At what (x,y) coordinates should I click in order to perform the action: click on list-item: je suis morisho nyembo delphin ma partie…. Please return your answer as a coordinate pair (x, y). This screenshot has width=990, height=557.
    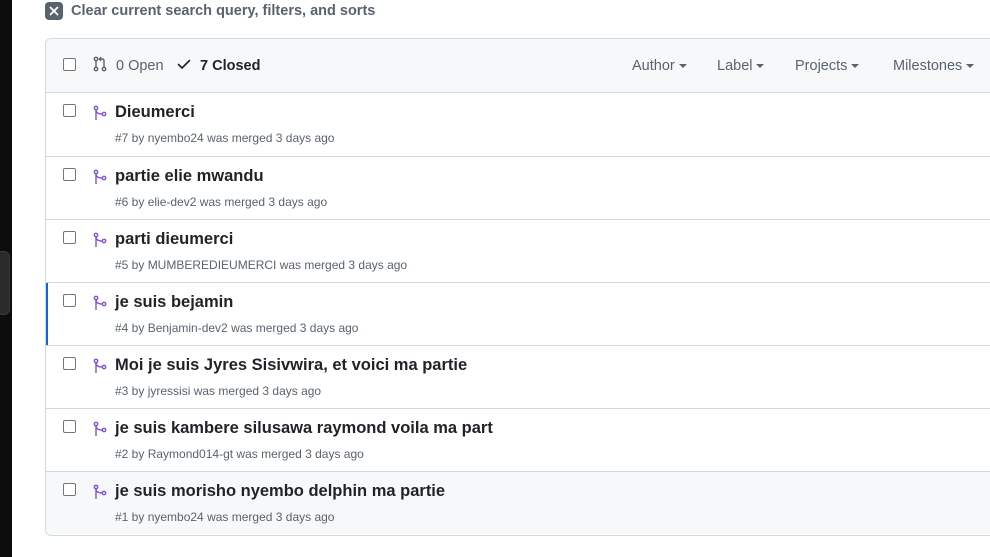
    Looking at the image, I should click on (518, 502).